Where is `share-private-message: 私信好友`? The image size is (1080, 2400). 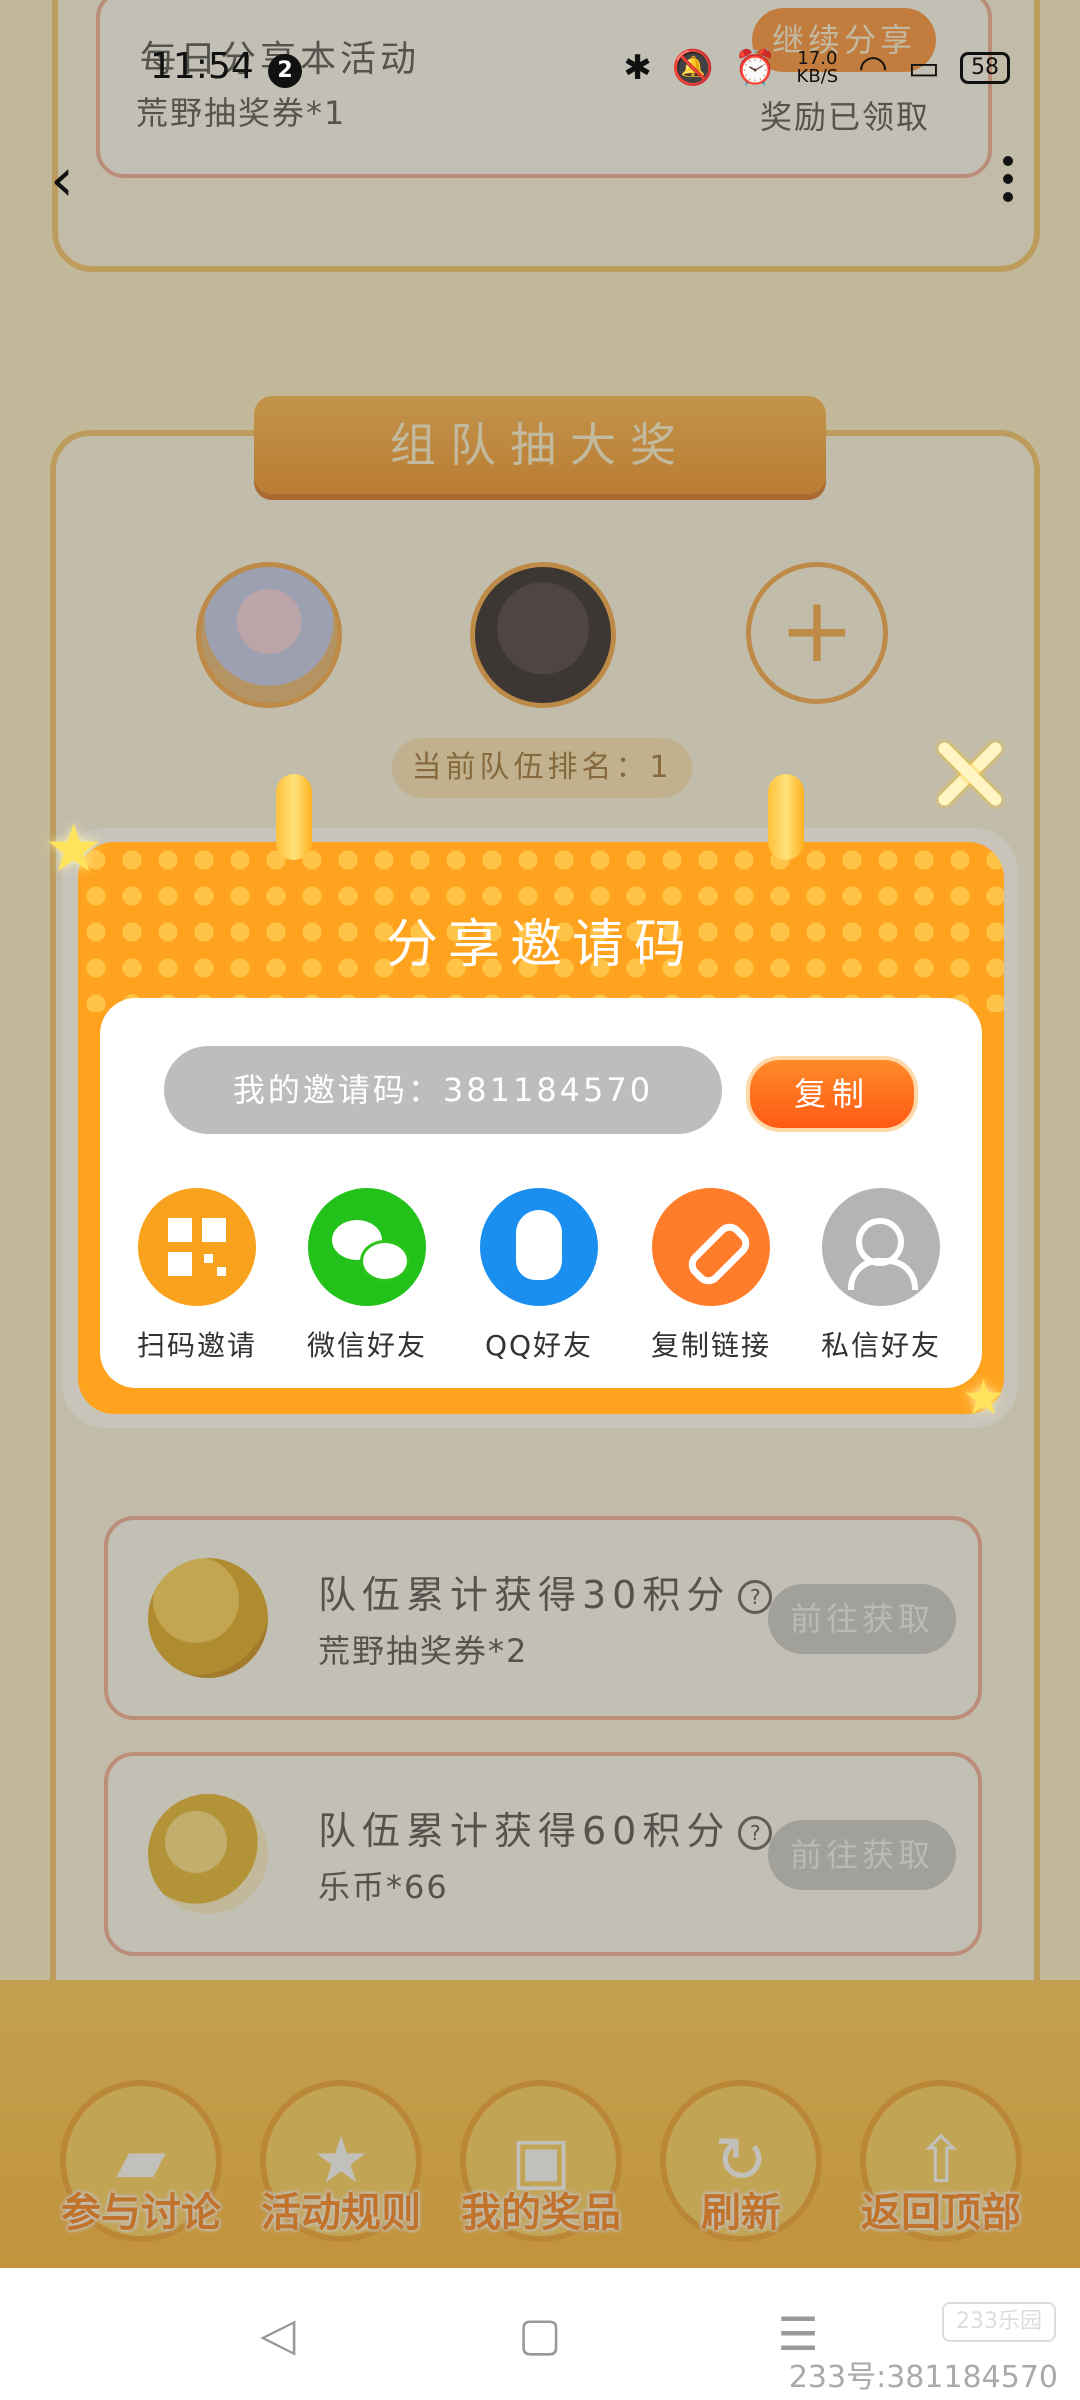 share-private-message: 私信好友 is located at coordinates (881, 1276).